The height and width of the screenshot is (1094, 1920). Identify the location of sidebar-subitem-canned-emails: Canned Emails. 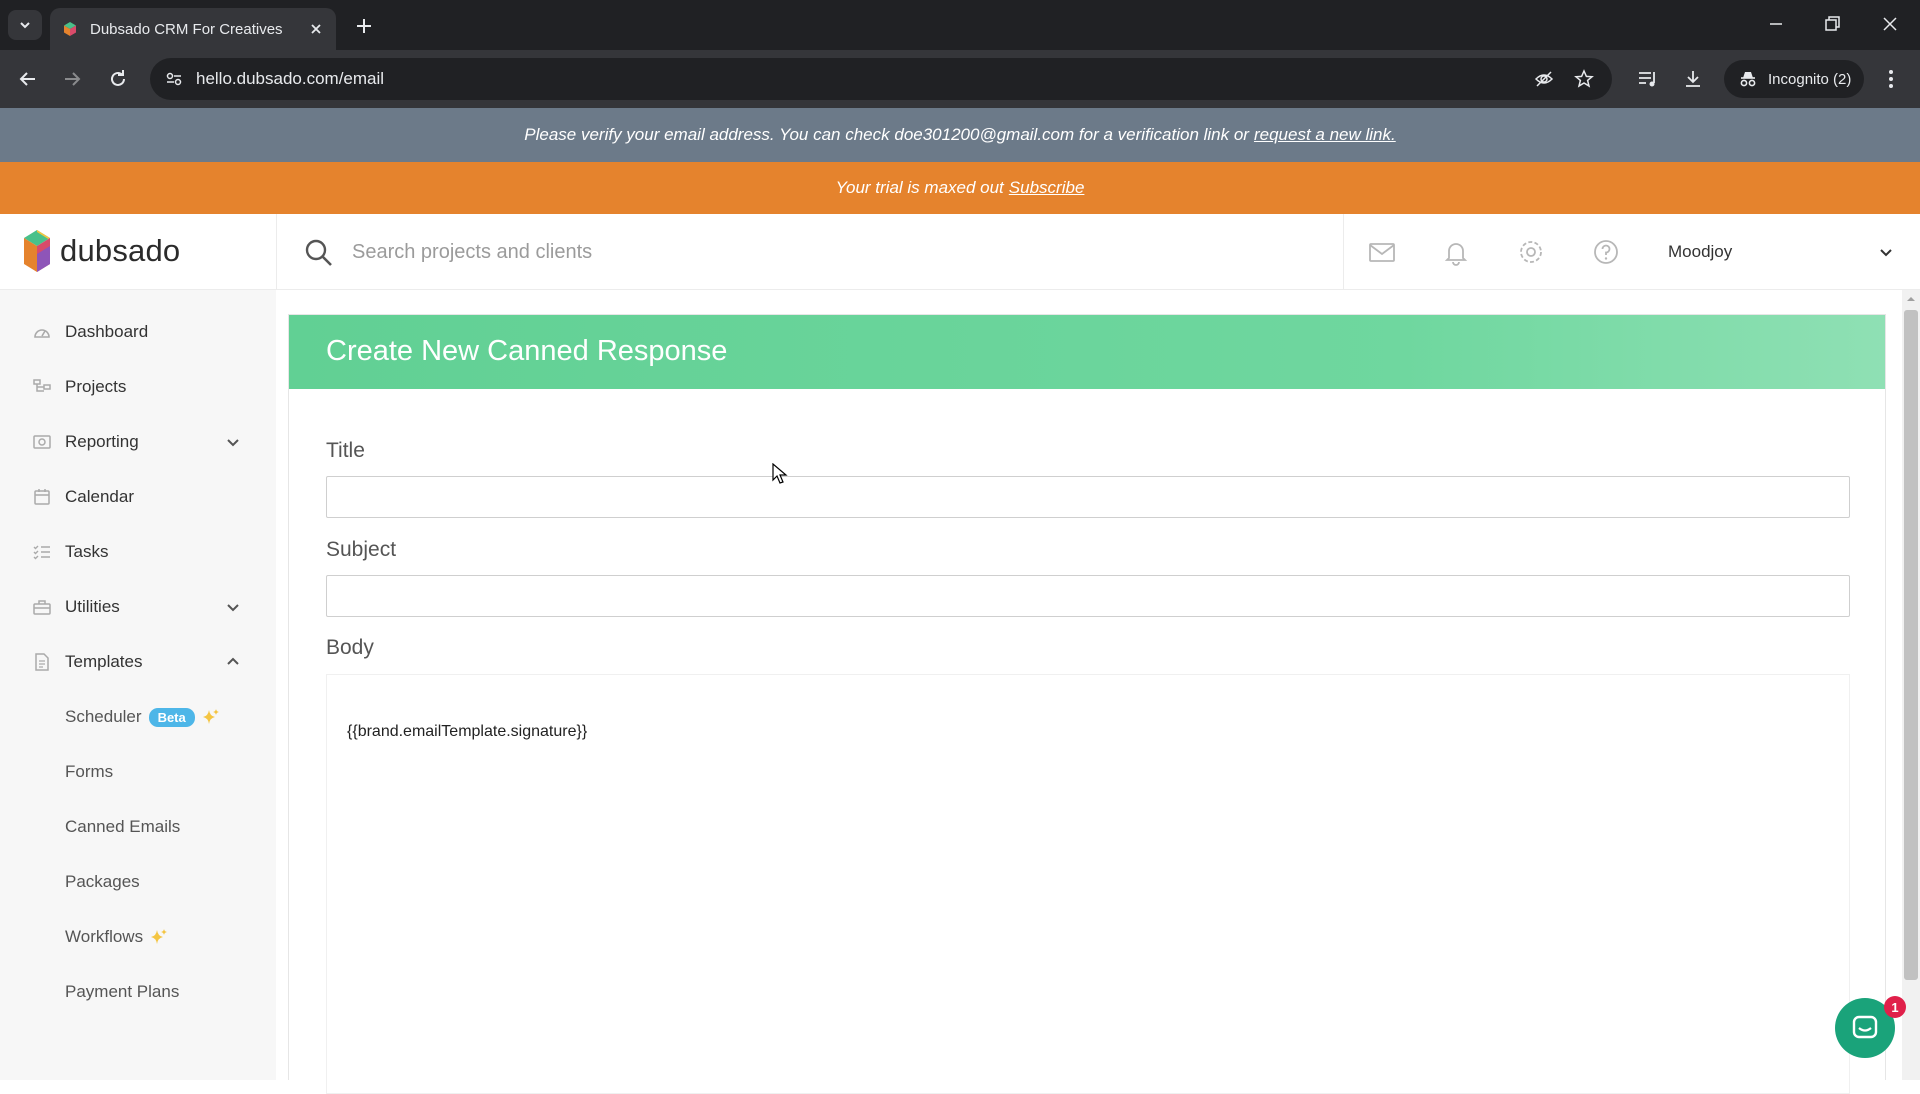
(138, 827).